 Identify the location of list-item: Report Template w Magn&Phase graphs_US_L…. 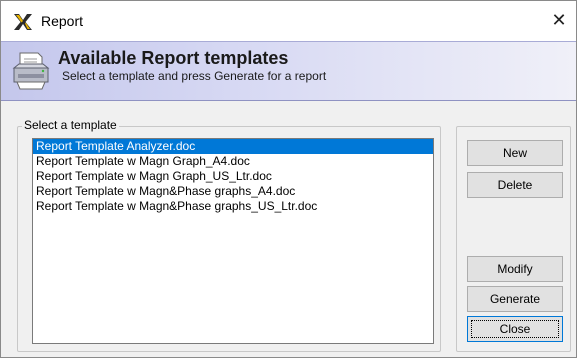
(233, 206).